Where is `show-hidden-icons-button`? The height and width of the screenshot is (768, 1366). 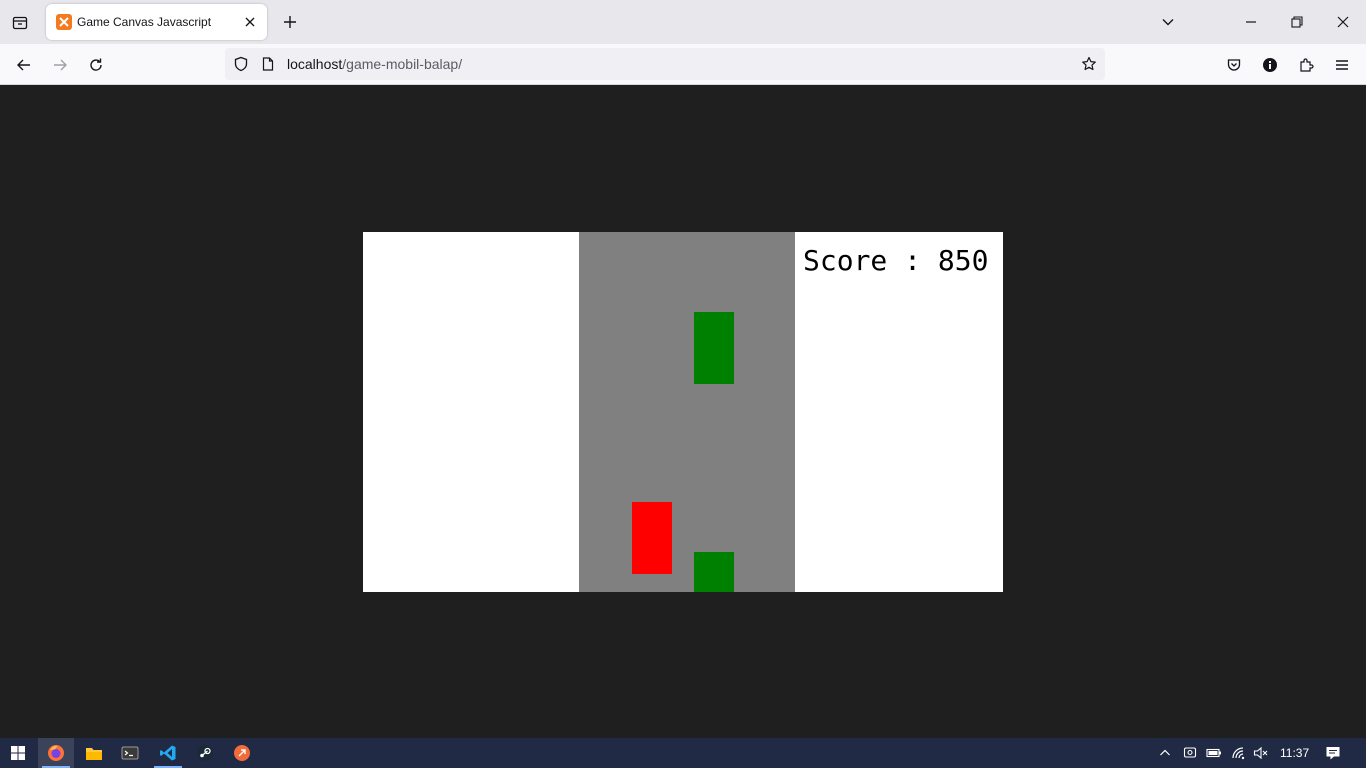
show-hidden-icons-button is located at coordinates (1165, 753).